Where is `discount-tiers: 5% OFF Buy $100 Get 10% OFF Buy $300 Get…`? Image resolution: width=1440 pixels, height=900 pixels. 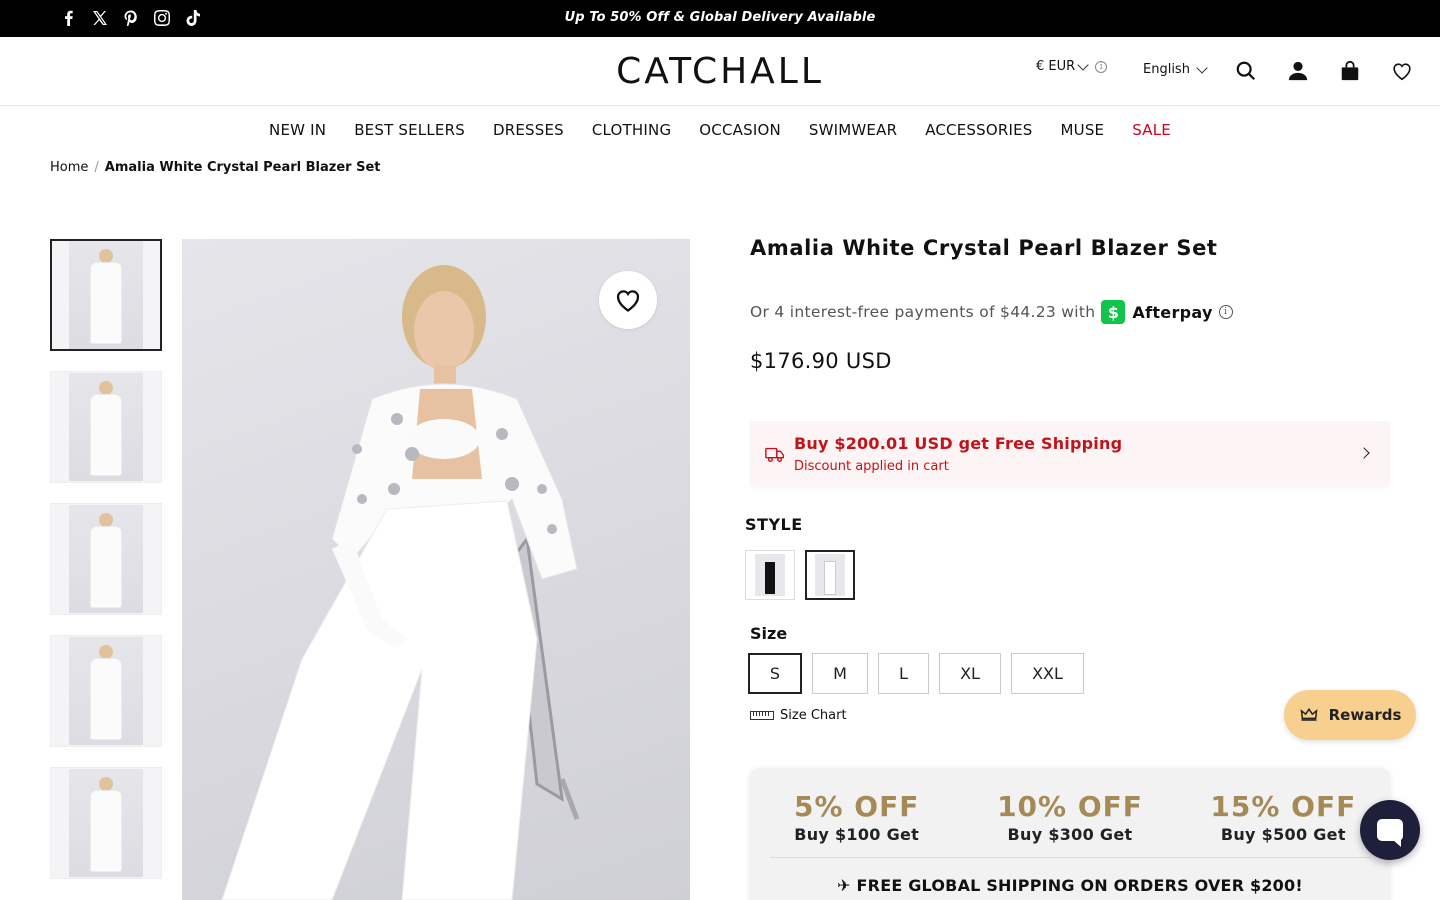 discount-tiers: 5% OFF Buy $100 Get 10% OFF Buy $300 Get… is located at coordinates (1070, 817).